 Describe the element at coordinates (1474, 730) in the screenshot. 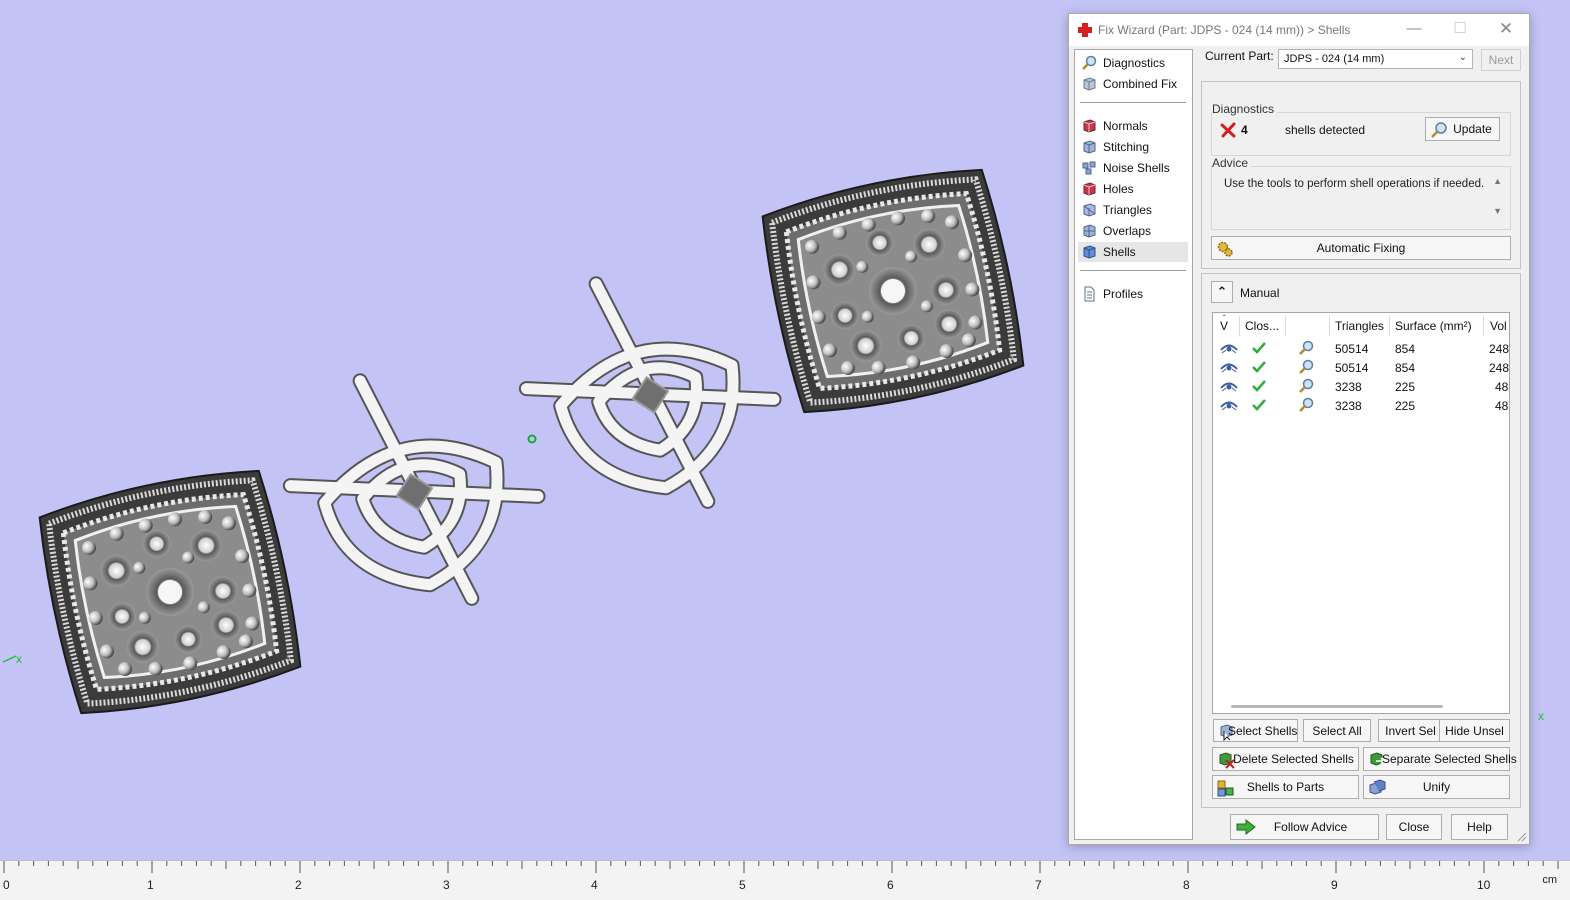

I see `hide-unselected-button: Hide Unsel` at that location.